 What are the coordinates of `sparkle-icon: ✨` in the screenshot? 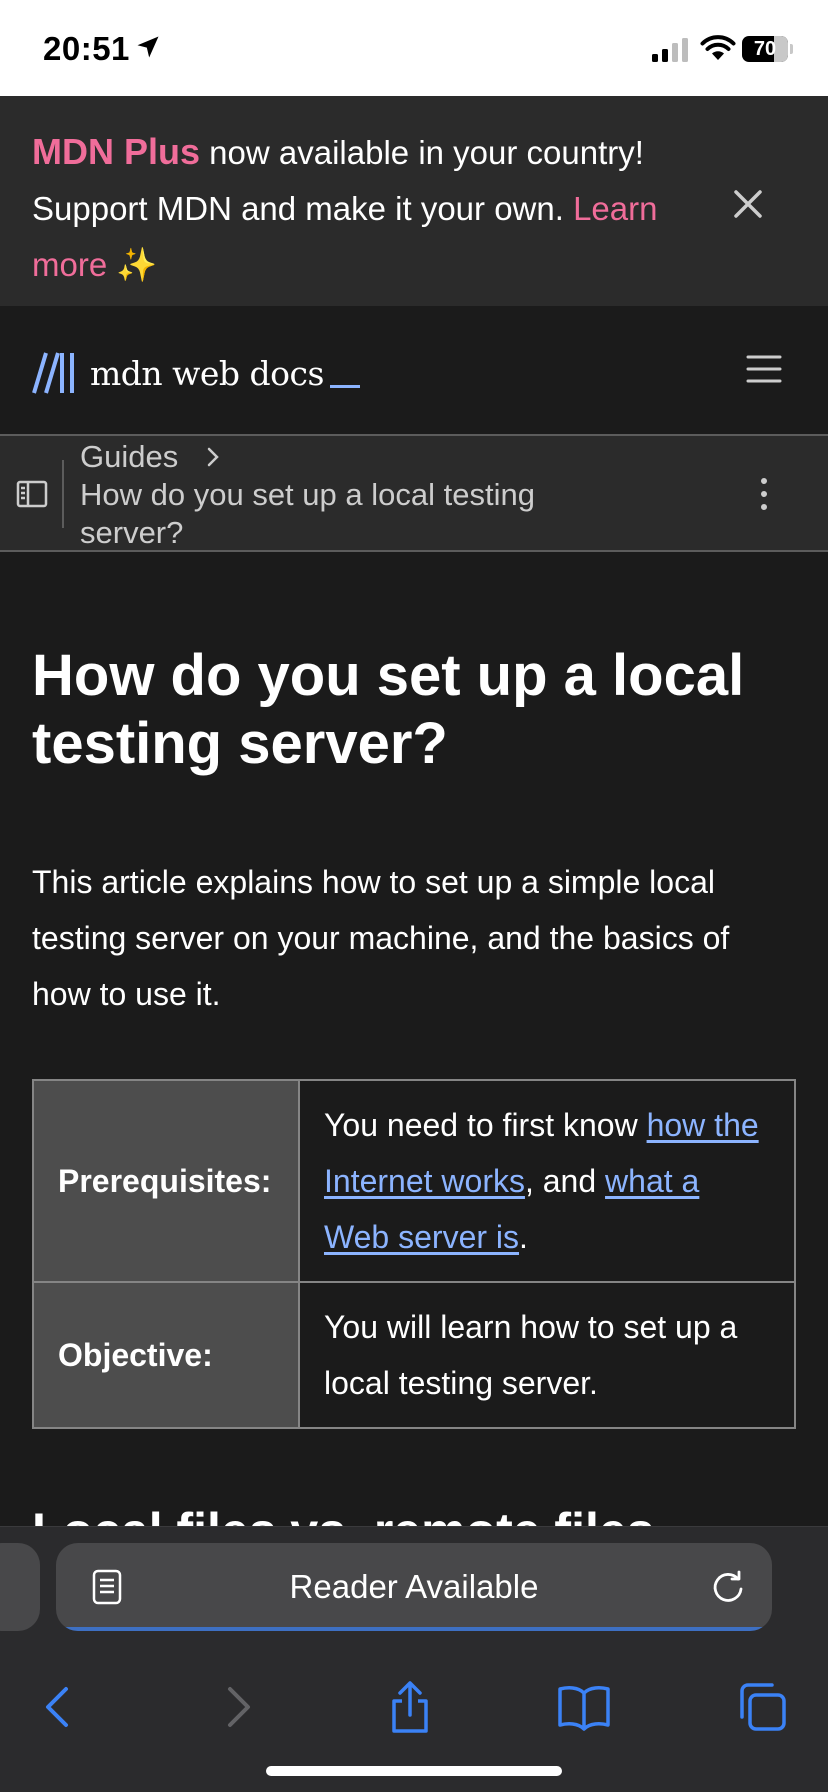 It's located at (137, 264).